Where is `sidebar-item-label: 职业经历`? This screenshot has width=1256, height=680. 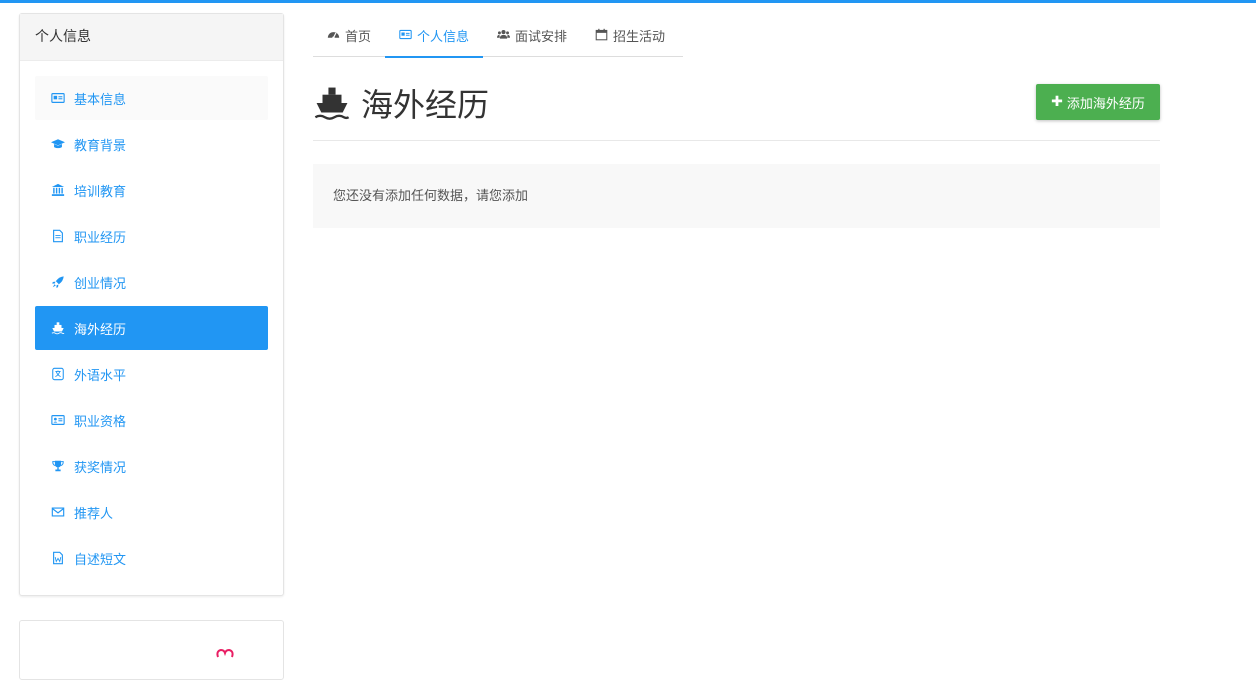
sidebar-item-label: 职业经历 is located at coordinates (100, 238).